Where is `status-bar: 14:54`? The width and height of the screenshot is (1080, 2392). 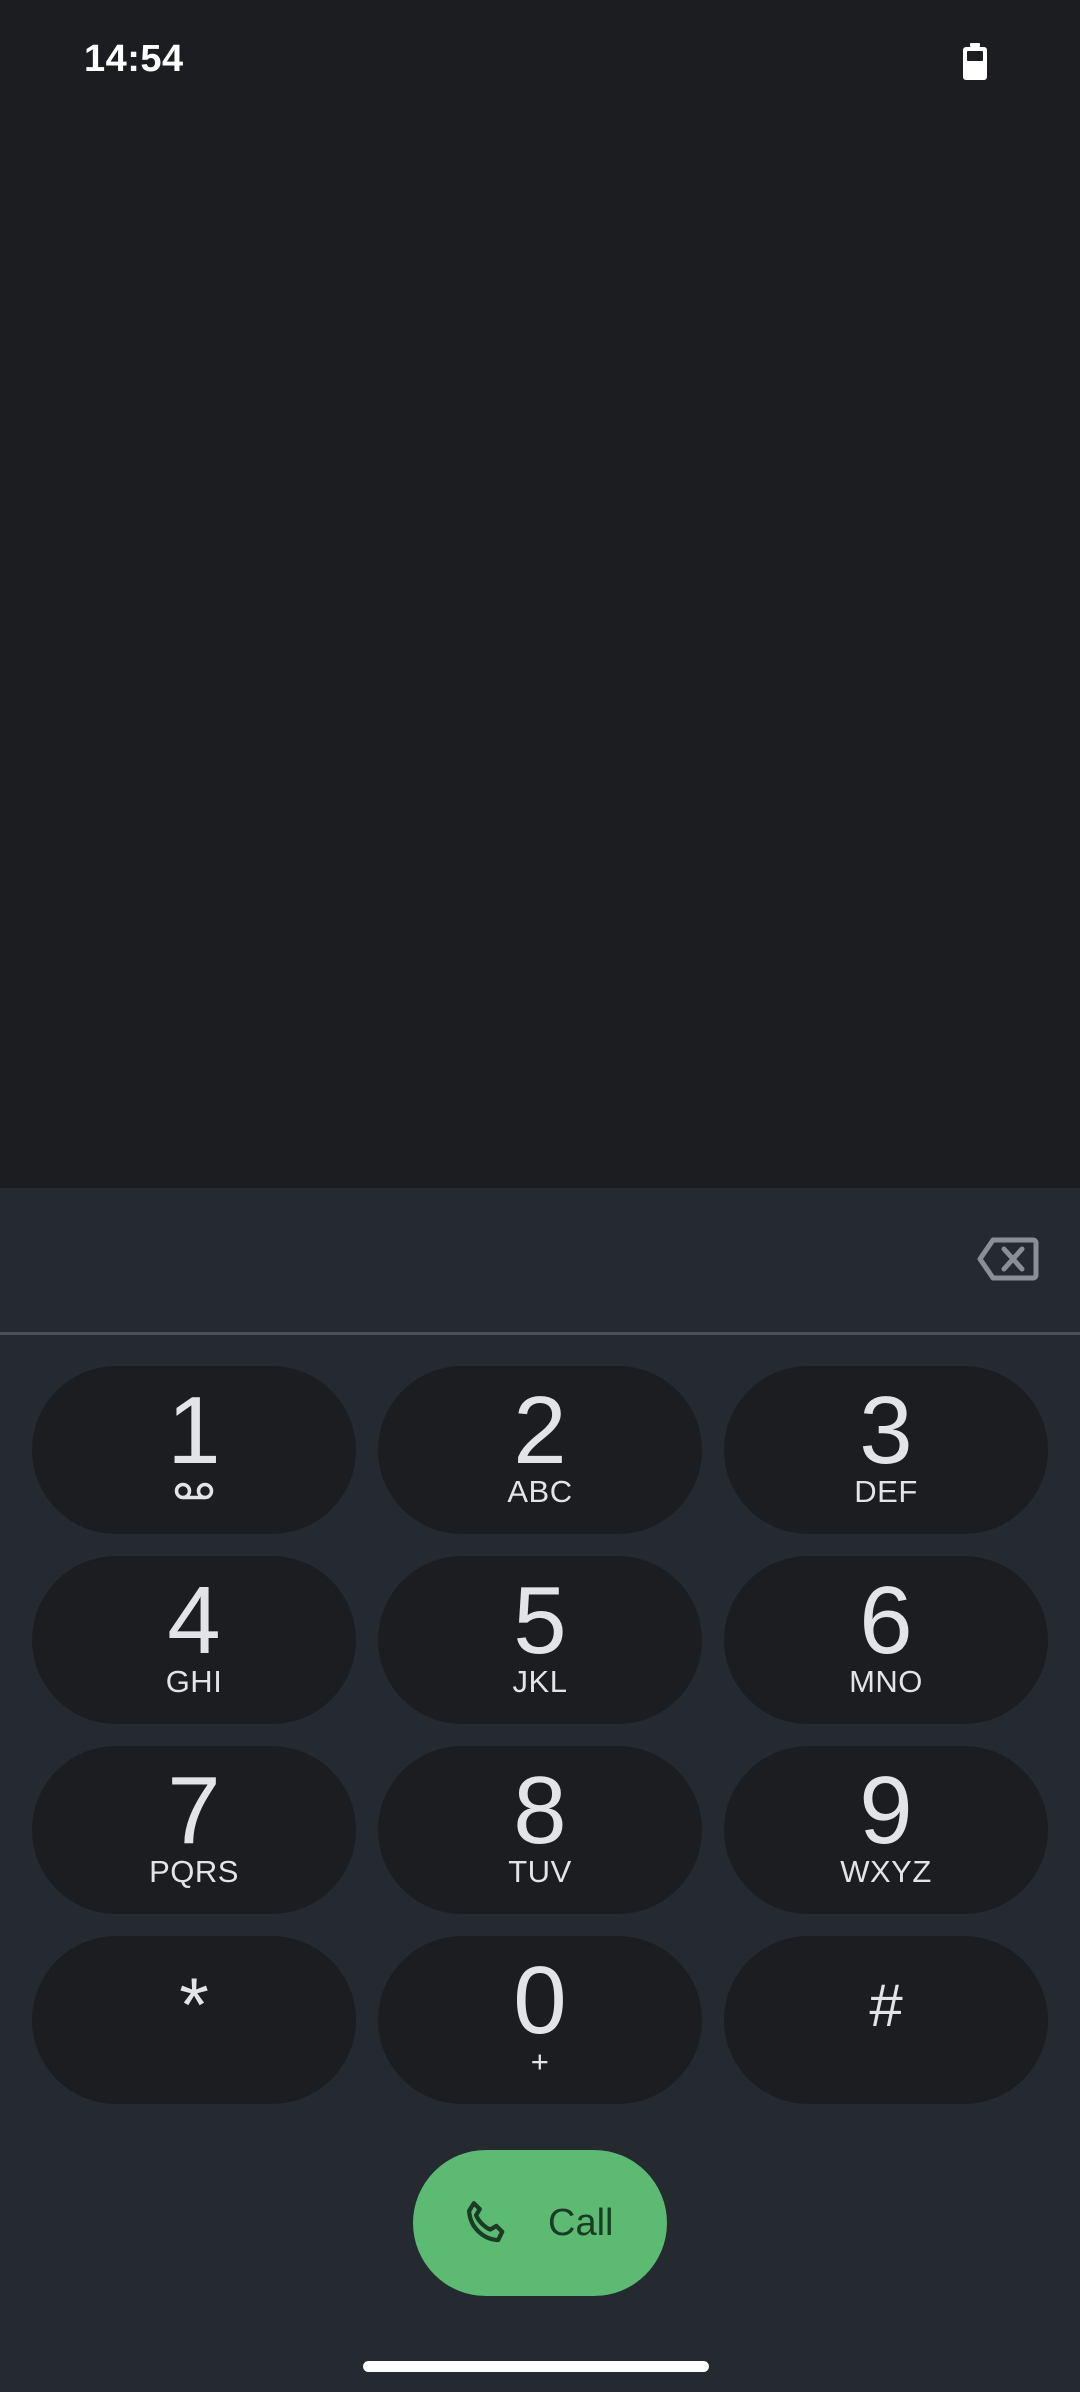
status-bar: 14:54 is located at coordinates (540, 62).